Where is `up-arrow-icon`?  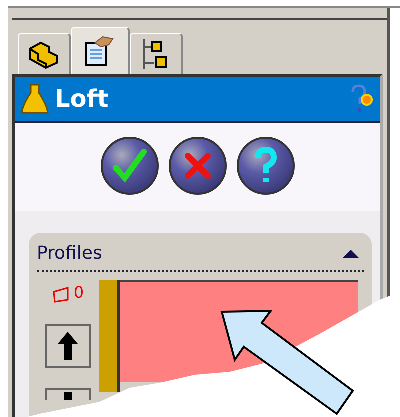
up-arrow-icon is located at coordinates (68, 346).